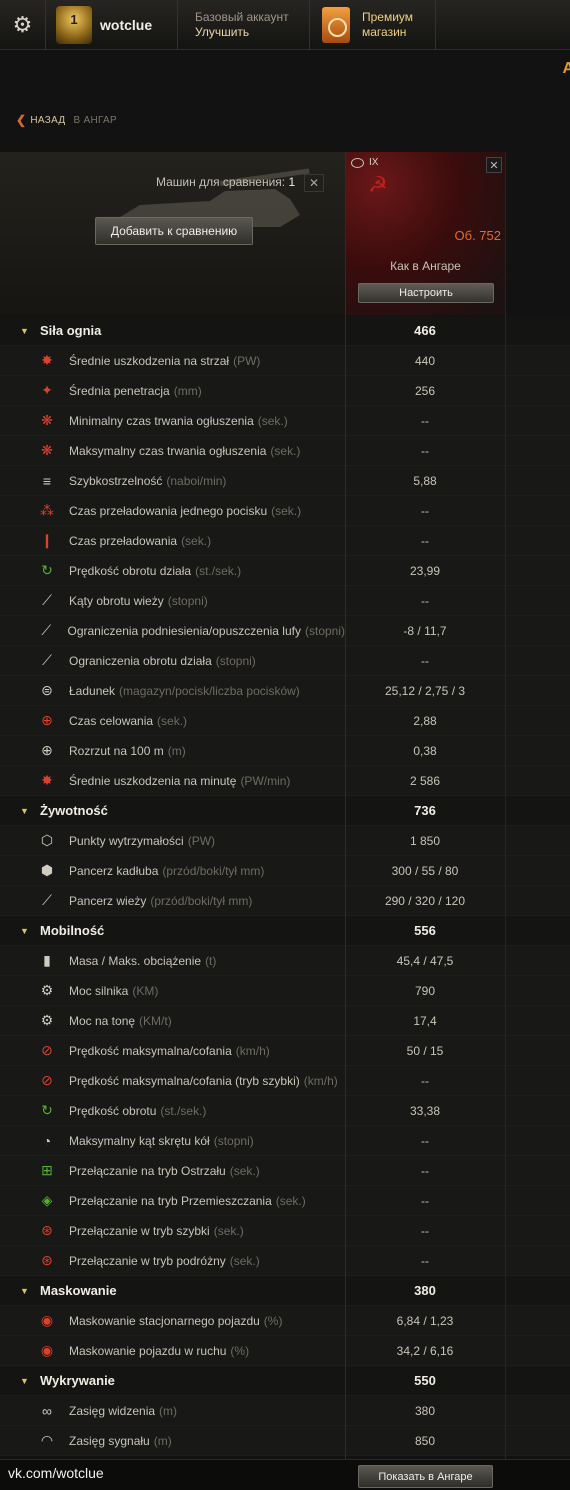 This screenshot has width=570, height=1490. Describe the element at coordinates (47, 840) in the screenshot. I see `hitpoints-icon: ⬡` at that location.